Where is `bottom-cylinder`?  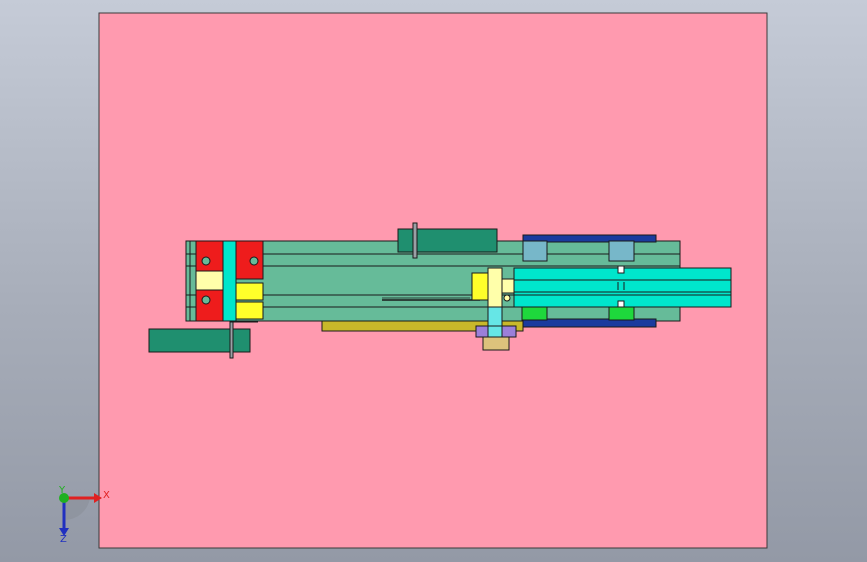 bottom-cylinder is located at coordinates (199, 340).